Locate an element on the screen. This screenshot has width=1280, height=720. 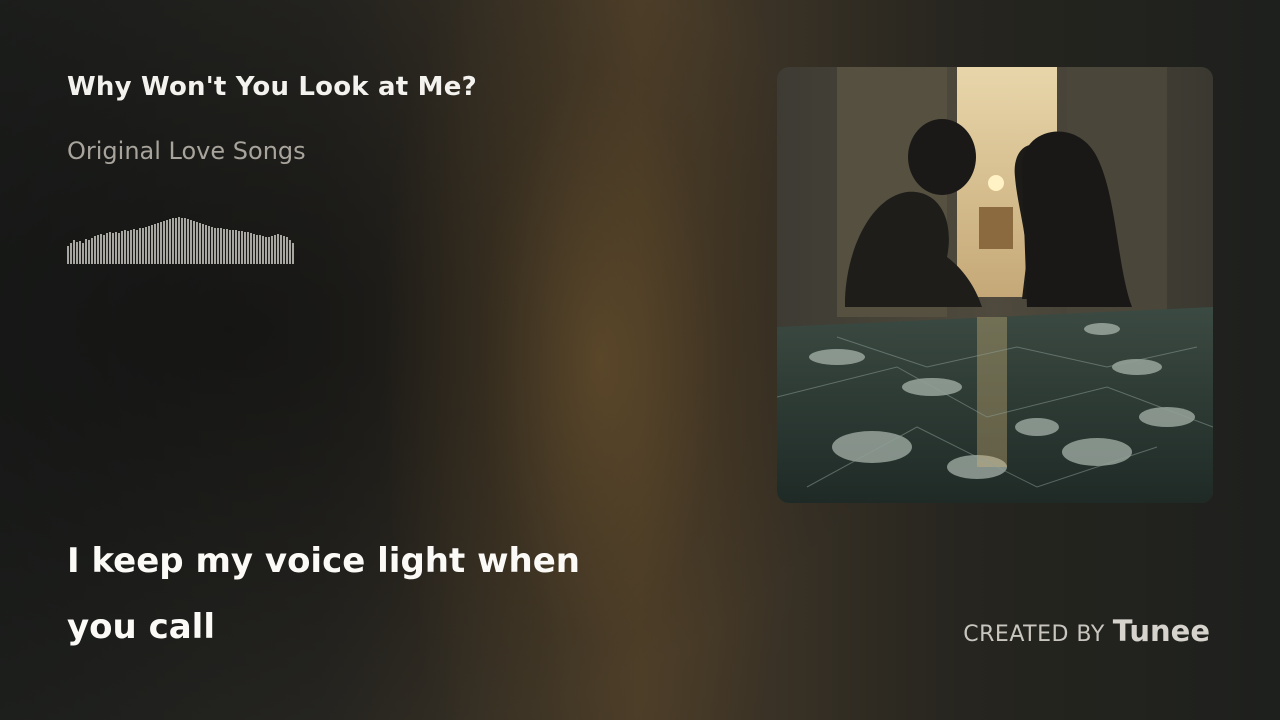
audio-waveform is located at coordinates (221, 239).